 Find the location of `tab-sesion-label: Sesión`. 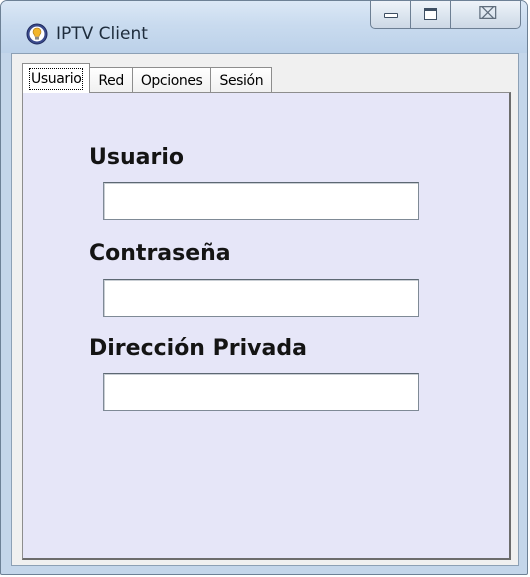

tab-sesion-label: Sesión is located at coordinates (241, 81).